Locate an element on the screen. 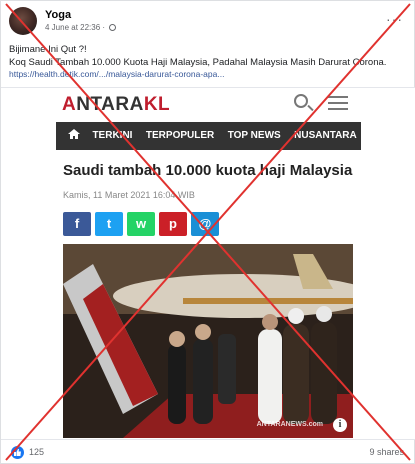  like-reaction-icon is located at coordinates (17, 452).